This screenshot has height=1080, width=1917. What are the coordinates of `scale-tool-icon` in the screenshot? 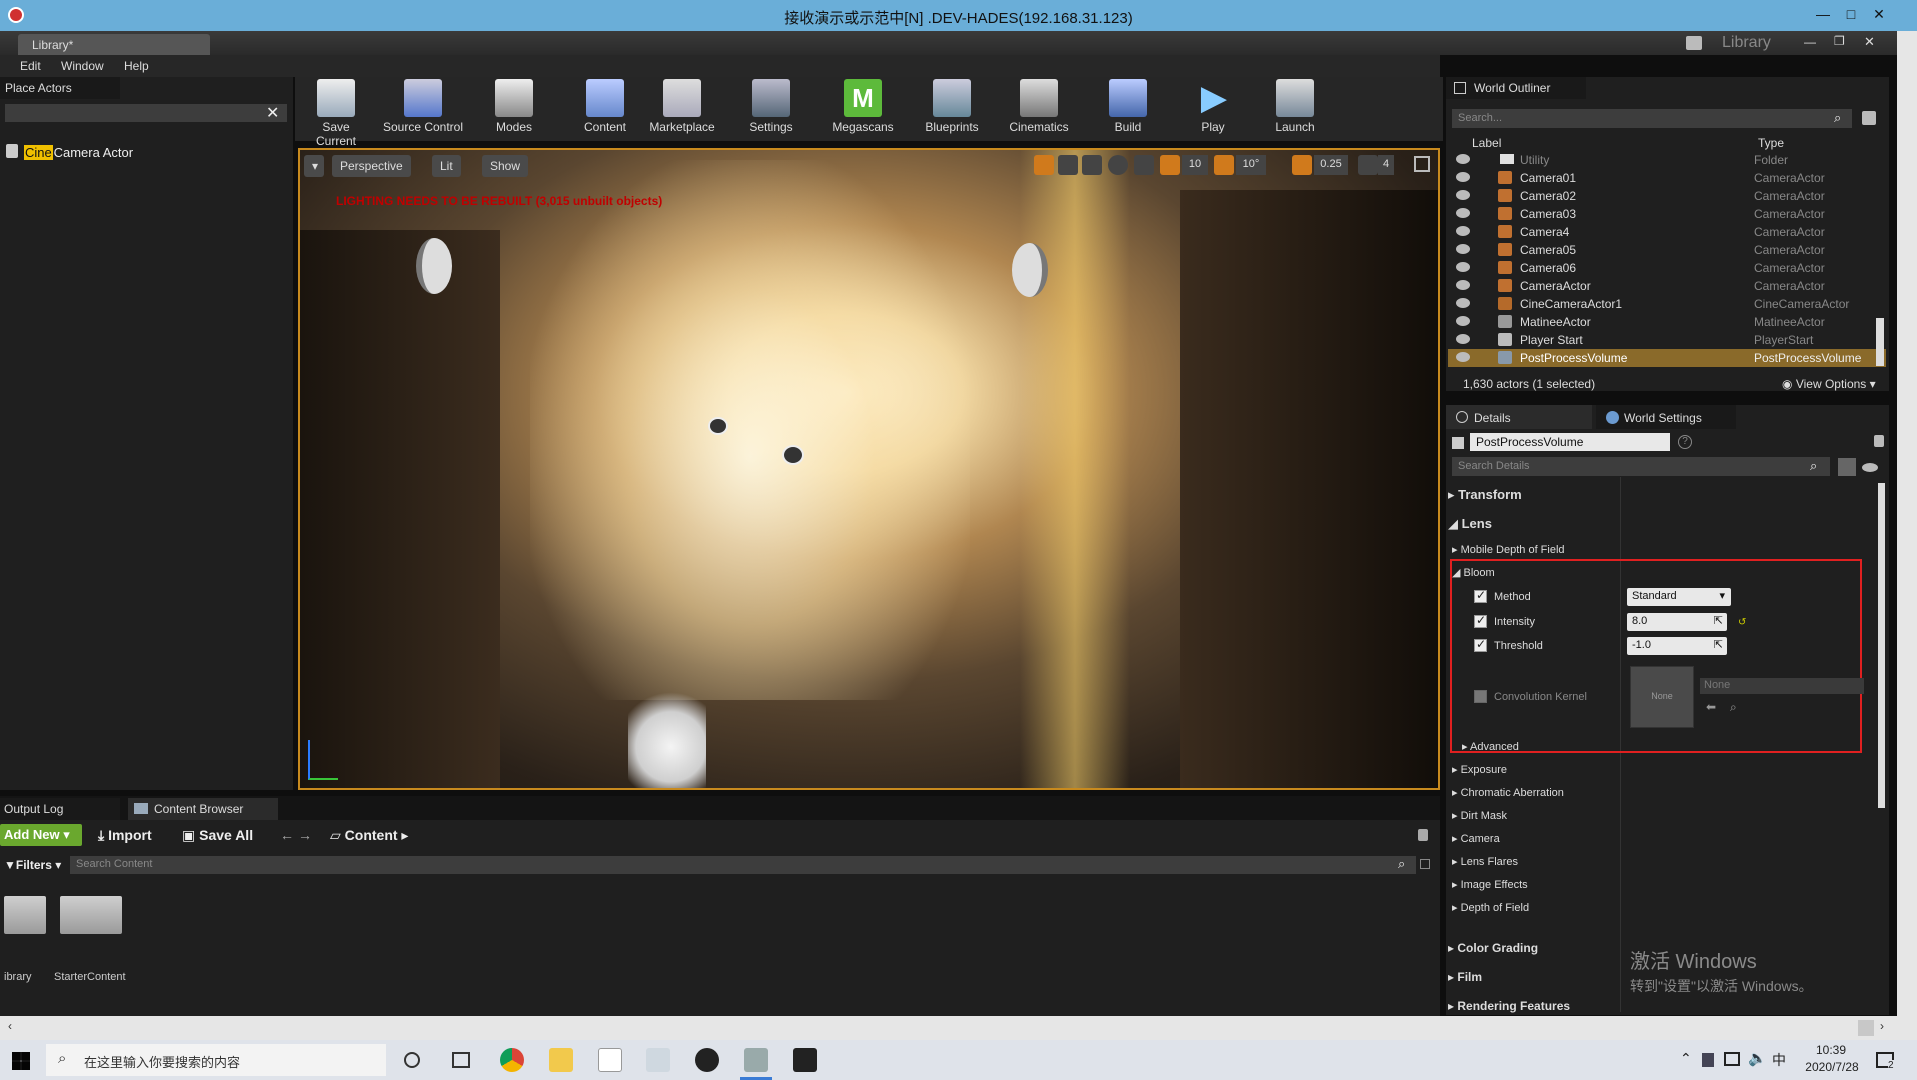 It's located at (1092, 165).